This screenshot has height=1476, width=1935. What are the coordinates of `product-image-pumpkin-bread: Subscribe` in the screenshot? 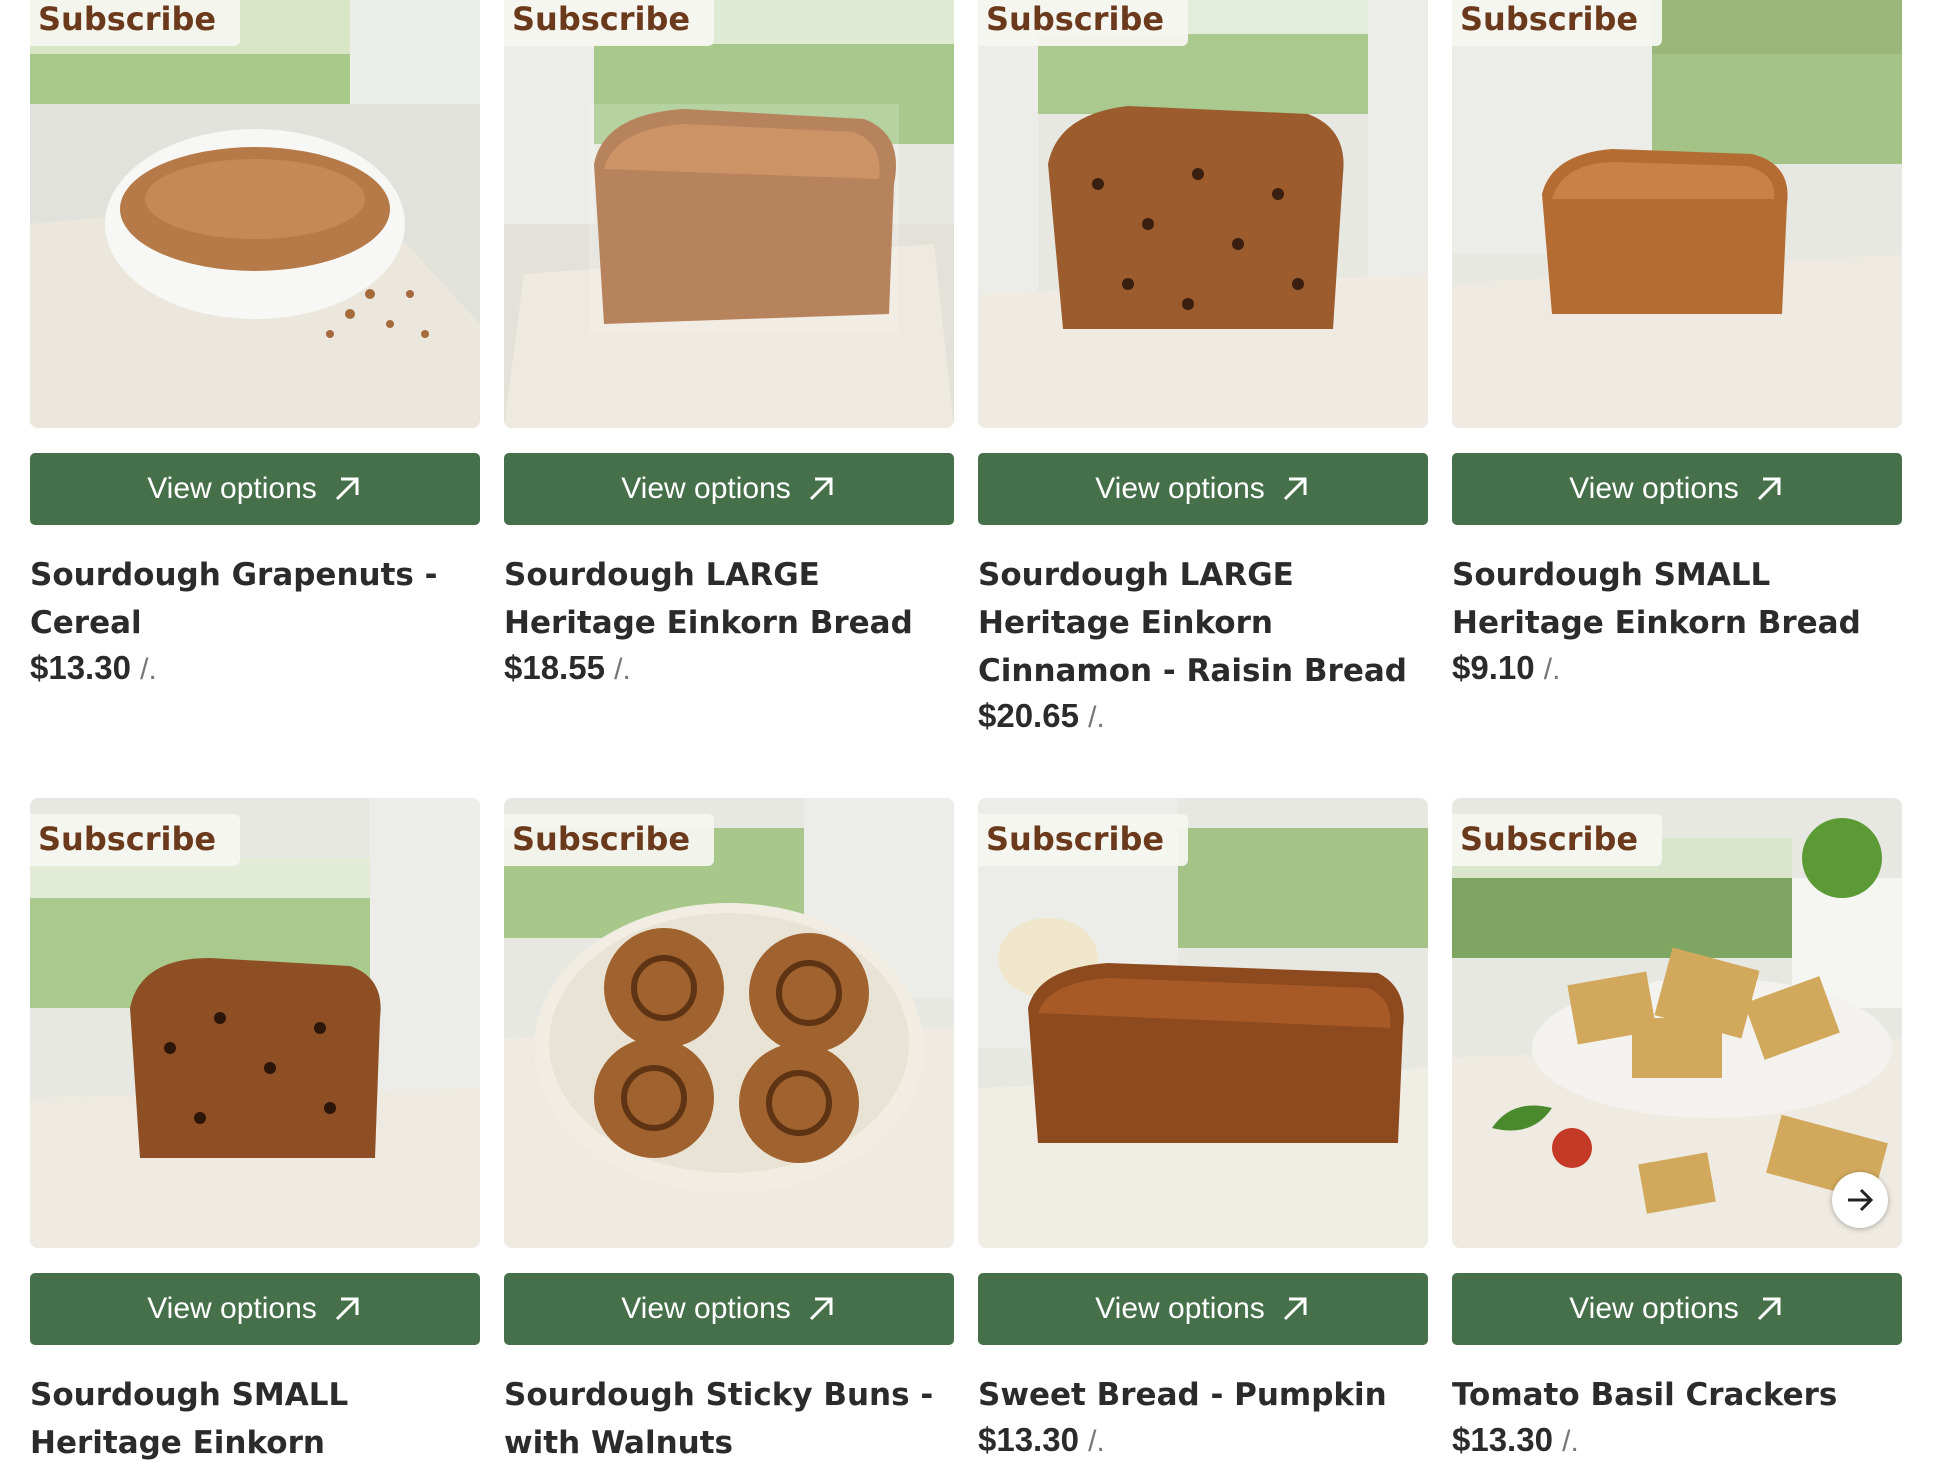 It's located at (1203, 1023).